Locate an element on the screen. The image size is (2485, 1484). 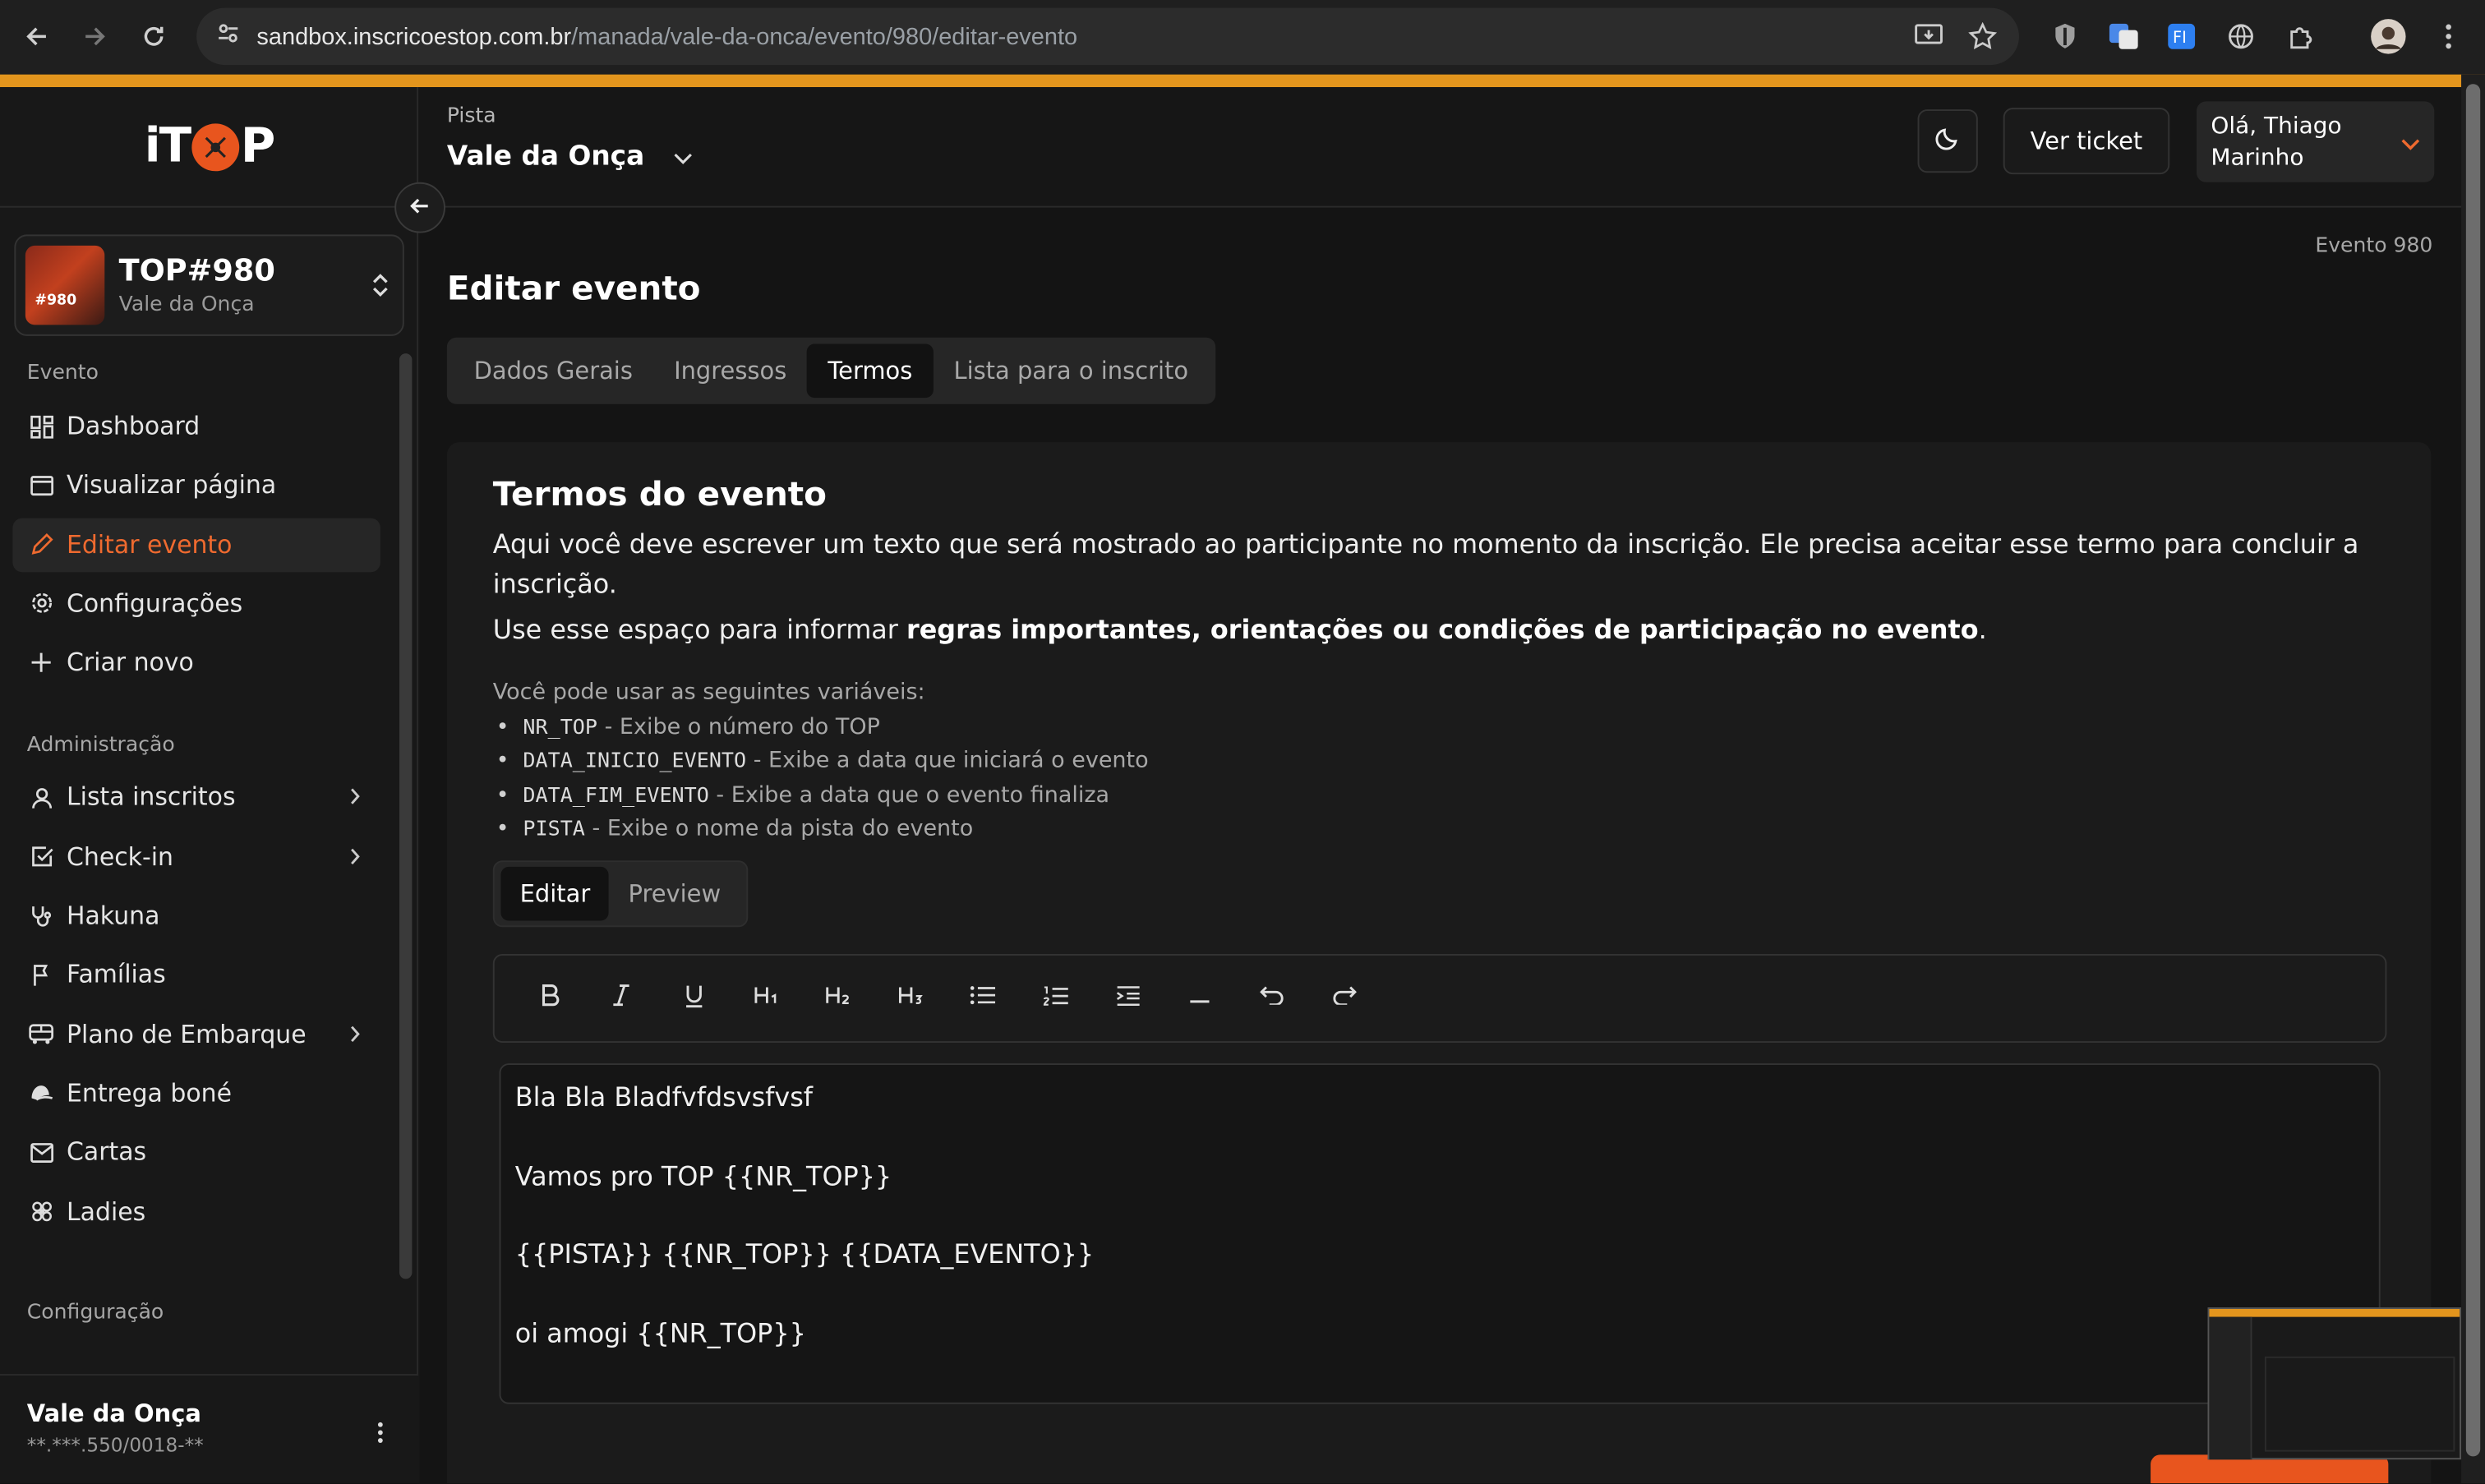
bold-button is located at coordinates (550, 999).